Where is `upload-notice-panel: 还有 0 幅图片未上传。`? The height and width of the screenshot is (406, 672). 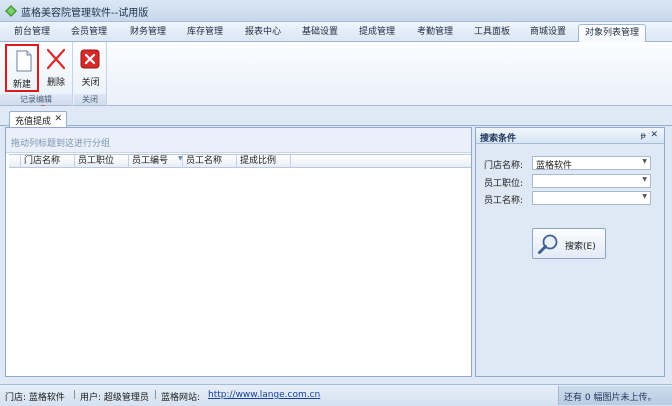
upload-notice-panel: 还有 0 幅图片未上传。 is located at coordinates (615, 395).